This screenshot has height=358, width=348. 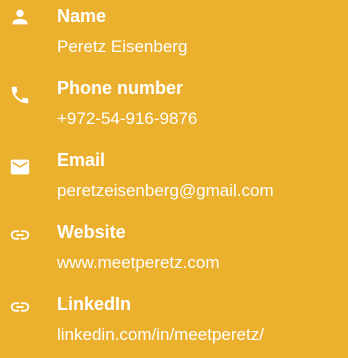 What do you see at coordinates (20, 95) in the screenshot?
I see `phone-icon` at bounding box center [20, 95].